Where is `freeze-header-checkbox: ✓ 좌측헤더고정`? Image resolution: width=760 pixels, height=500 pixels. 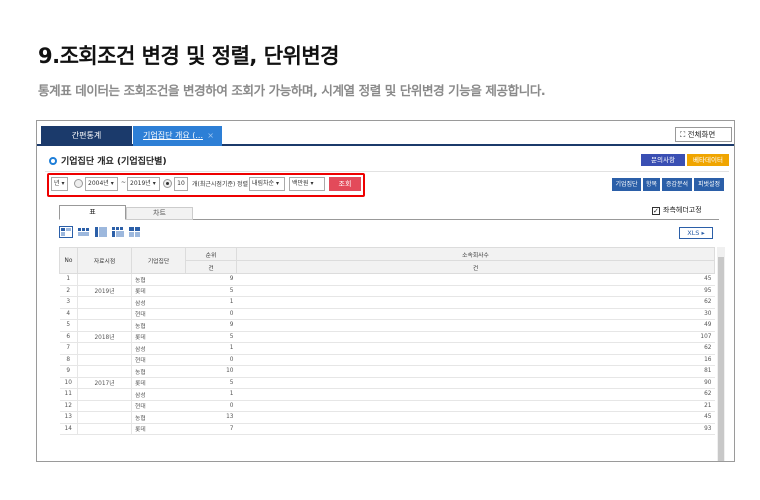
freeze-header-checkbox: ✓ 좌측헤더고정 is located at coordinates (677, 210).